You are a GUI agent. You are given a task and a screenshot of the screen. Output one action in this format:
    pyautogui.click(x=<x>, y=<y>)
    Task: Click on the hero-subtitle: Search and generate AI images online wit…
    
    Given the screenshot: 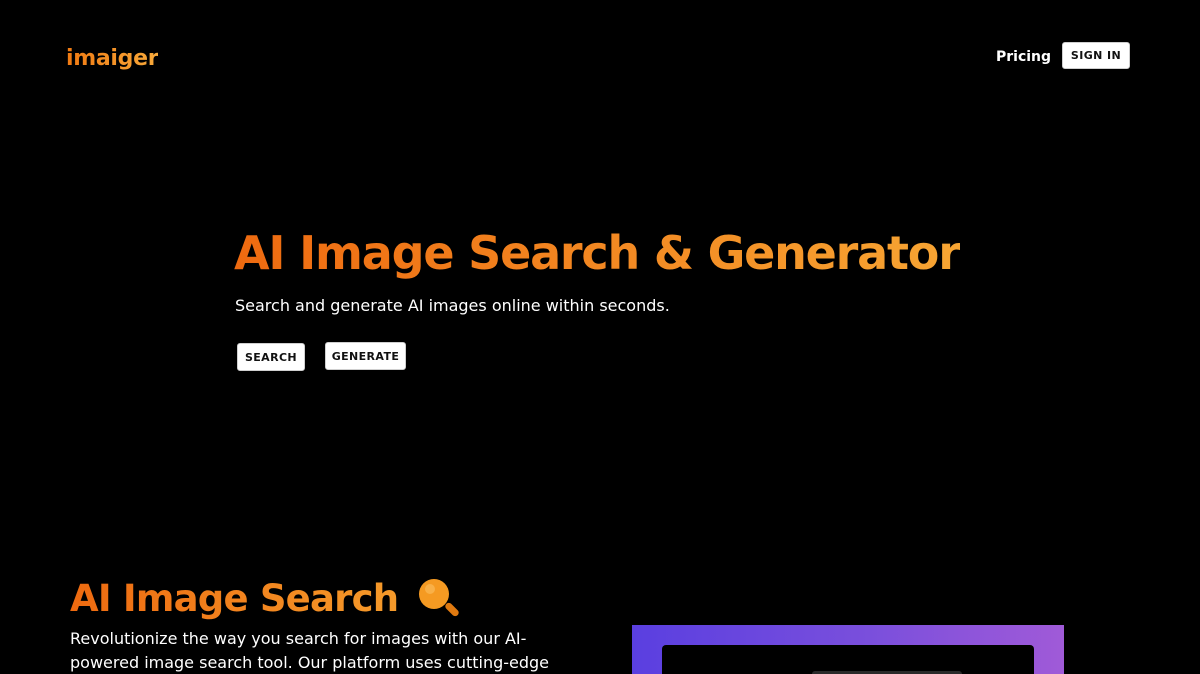 What is the action you would take?
    pyautogui.click(x=452, y=305)
    